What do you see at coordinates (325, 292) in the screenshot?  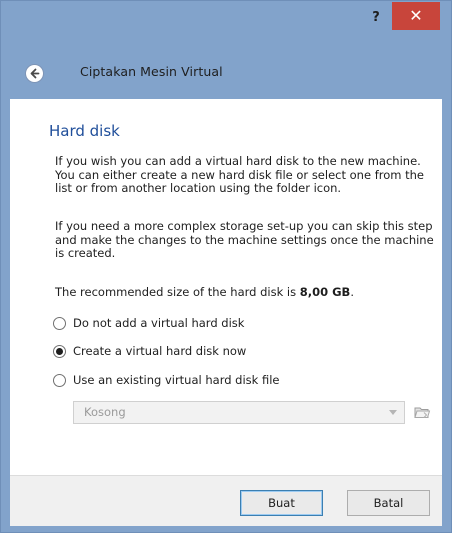 I see `recommended-size-value: 8,00 GB` at bounding box center [325, 292].